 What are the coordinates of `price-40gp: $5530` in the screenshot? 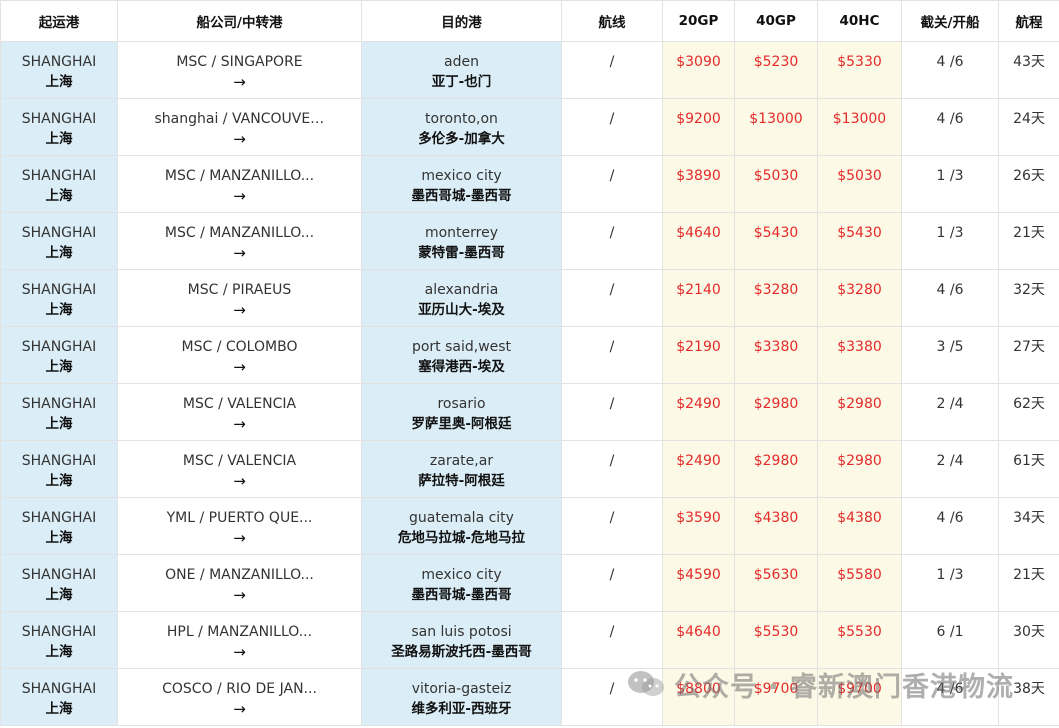 It's located at (776, 632).